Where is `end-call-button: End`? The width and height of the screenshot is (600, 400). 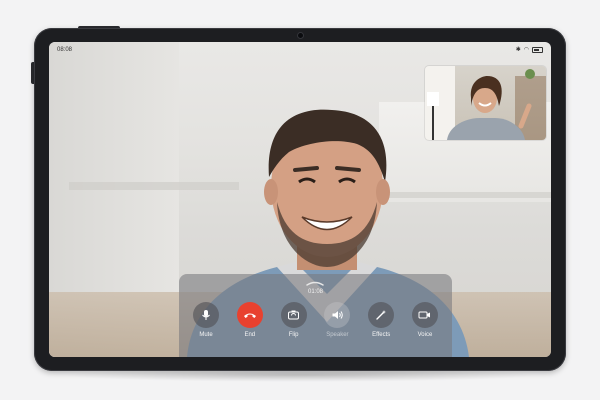
end-call-button: End is located at coordinates (250, 320).